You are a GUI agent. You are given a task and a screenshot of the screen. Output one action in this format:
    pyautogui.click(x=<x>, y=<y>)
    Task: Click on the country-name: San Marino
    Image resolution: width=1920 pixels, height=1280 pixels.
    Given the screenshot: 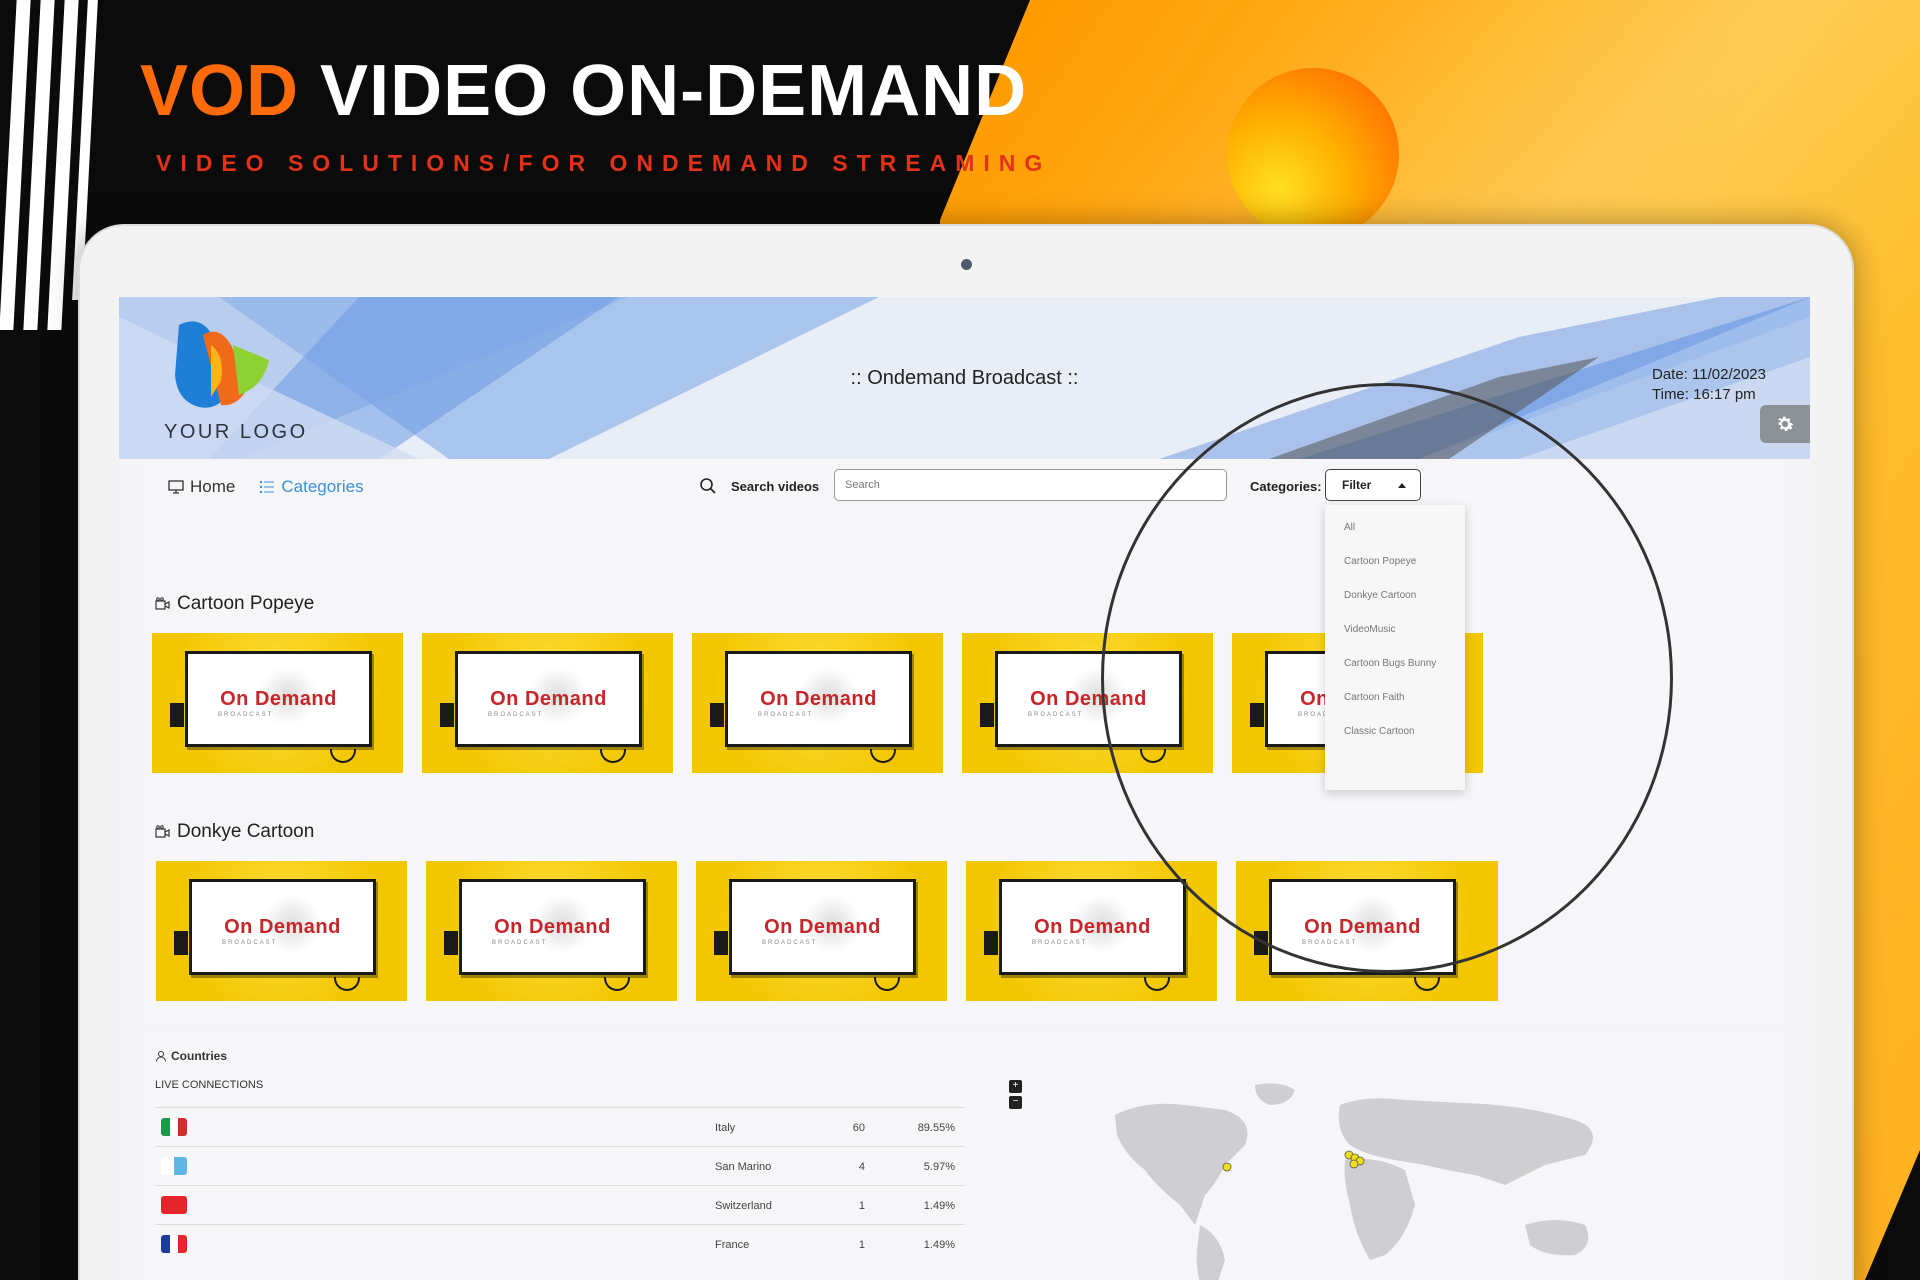 What is the action you would take?
    pyautogui.click(x=743, y=1167)
    